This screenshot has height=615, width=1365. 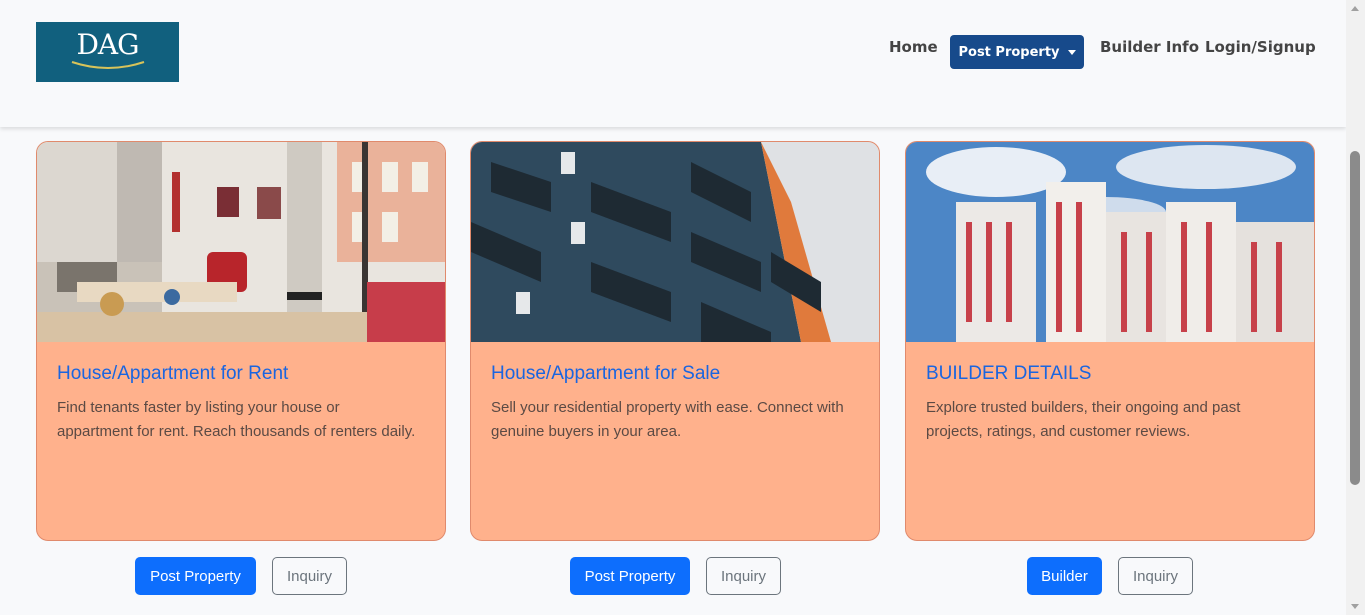 I want to click on sale-card-title: House/Appartment for Sale, so click(x=605, y=374).